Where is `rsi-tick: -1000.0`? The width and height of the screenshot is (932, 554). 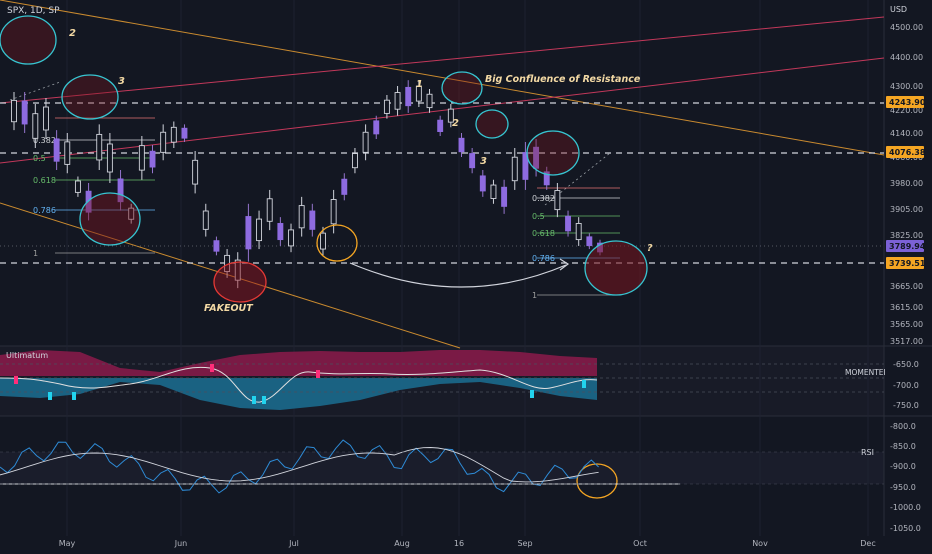
rsi-tick: -1000.0 is located at coordinates (905, 507).